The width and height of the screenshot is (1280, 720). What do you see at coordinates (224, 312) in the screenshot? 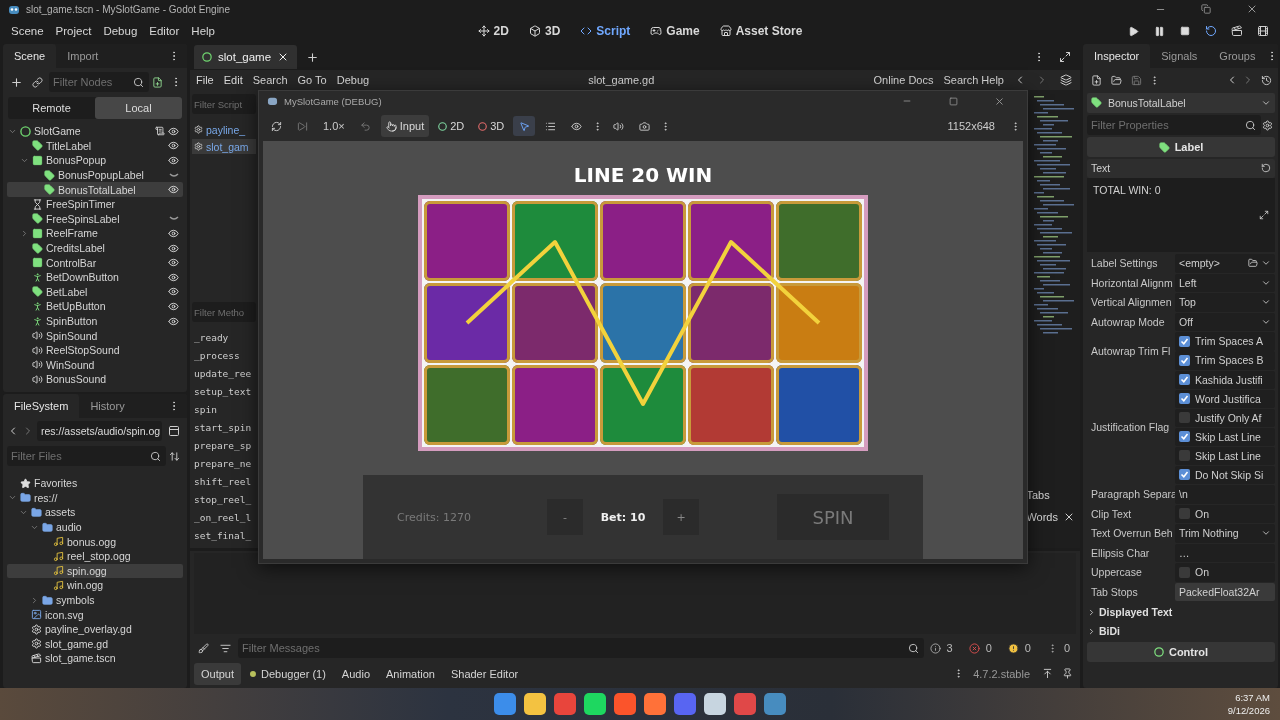
I see `filter-input: Filter Metho` at bounding box center [224, 312].